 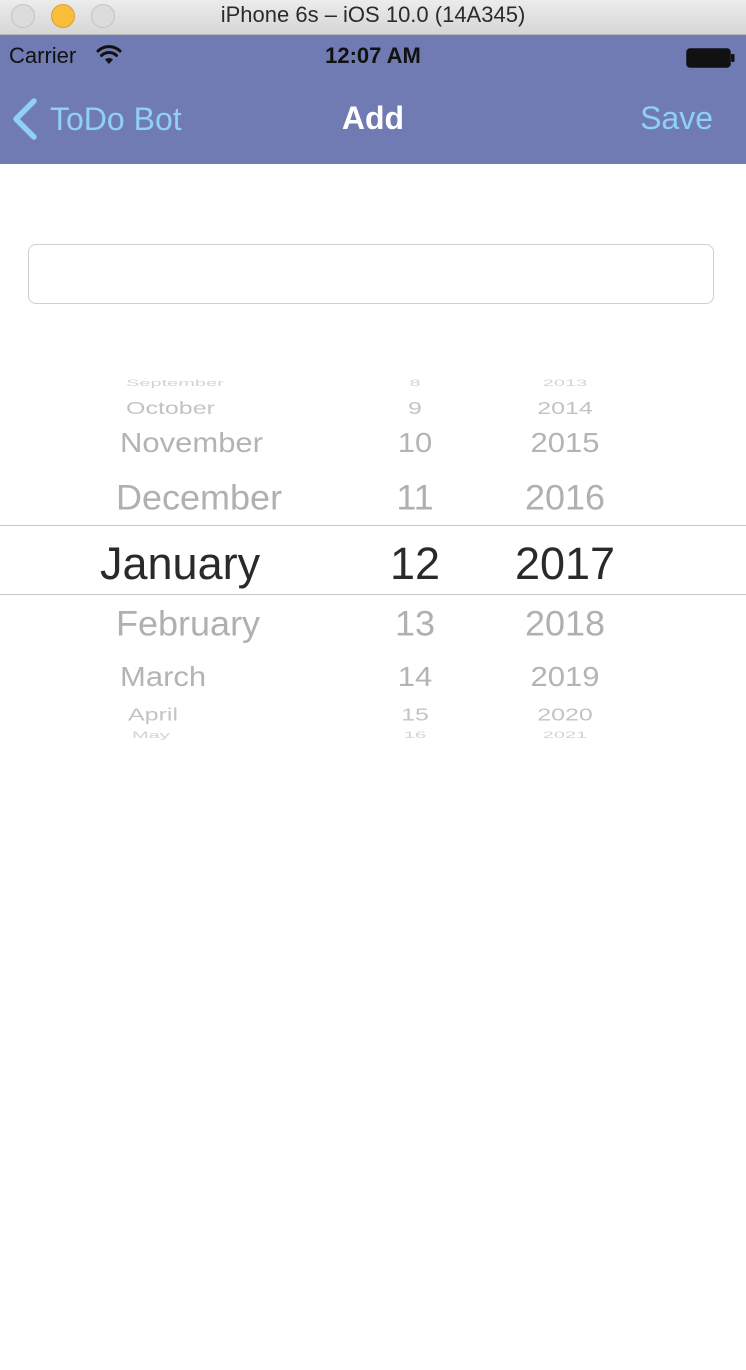 What do you see at coordinates (710, 58) in the screenshot?
I see `battery-icon` at bounding box center [710, 58].